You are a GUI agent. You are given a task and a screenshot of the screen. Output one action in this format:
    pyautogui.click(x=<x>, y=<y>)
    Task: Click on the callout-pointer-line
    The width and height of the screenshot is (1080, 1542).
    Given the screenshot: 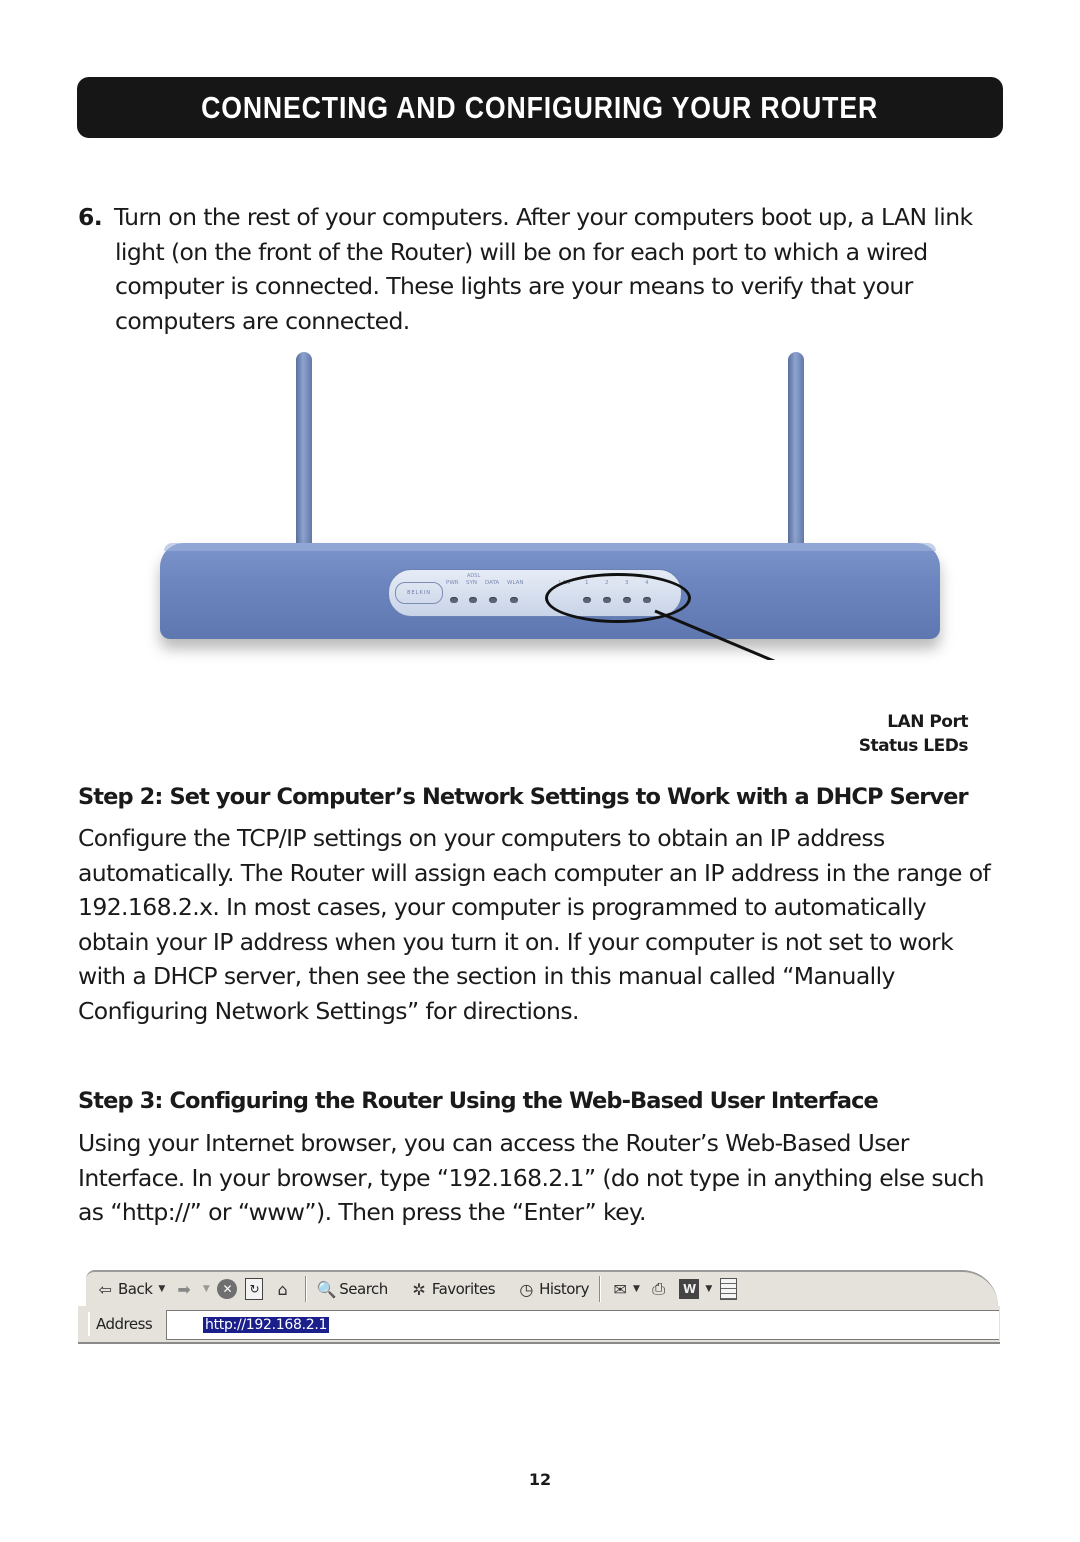 What is the action you would take?
    pyautogui.click(x=715, y=634)
    